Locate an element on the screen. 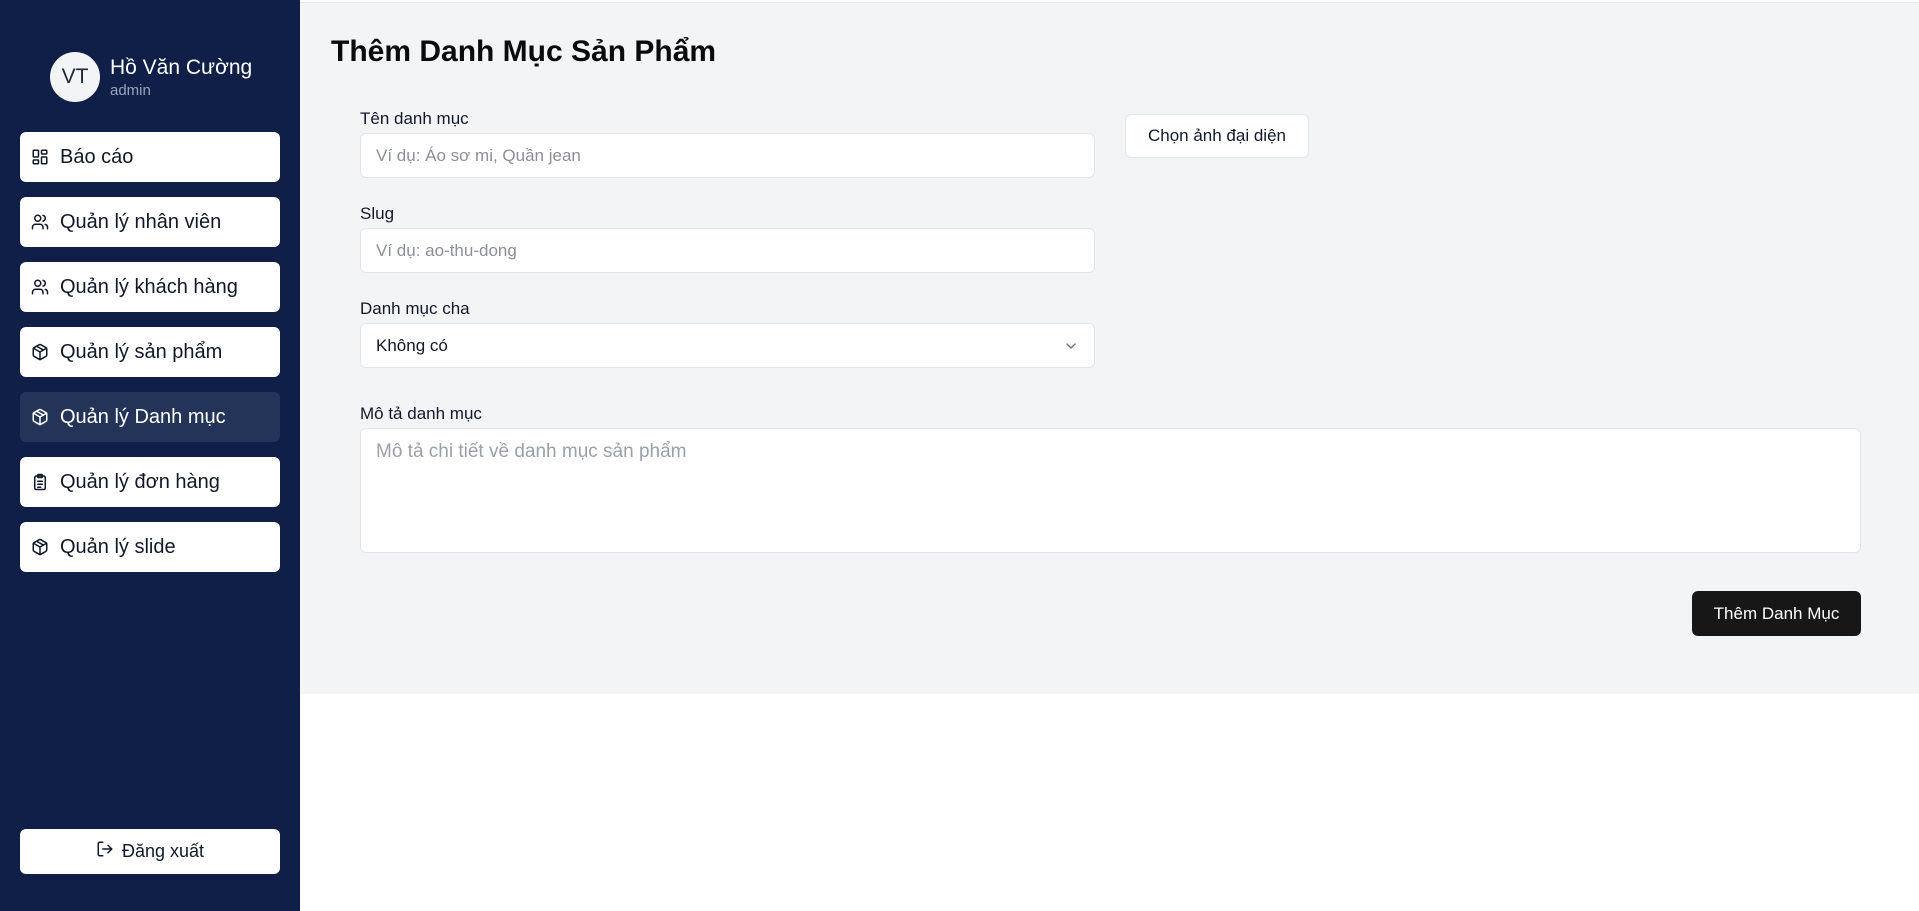  sidebar-item-label: Quản lý sản phẩm is located at coordinates (141, 351).